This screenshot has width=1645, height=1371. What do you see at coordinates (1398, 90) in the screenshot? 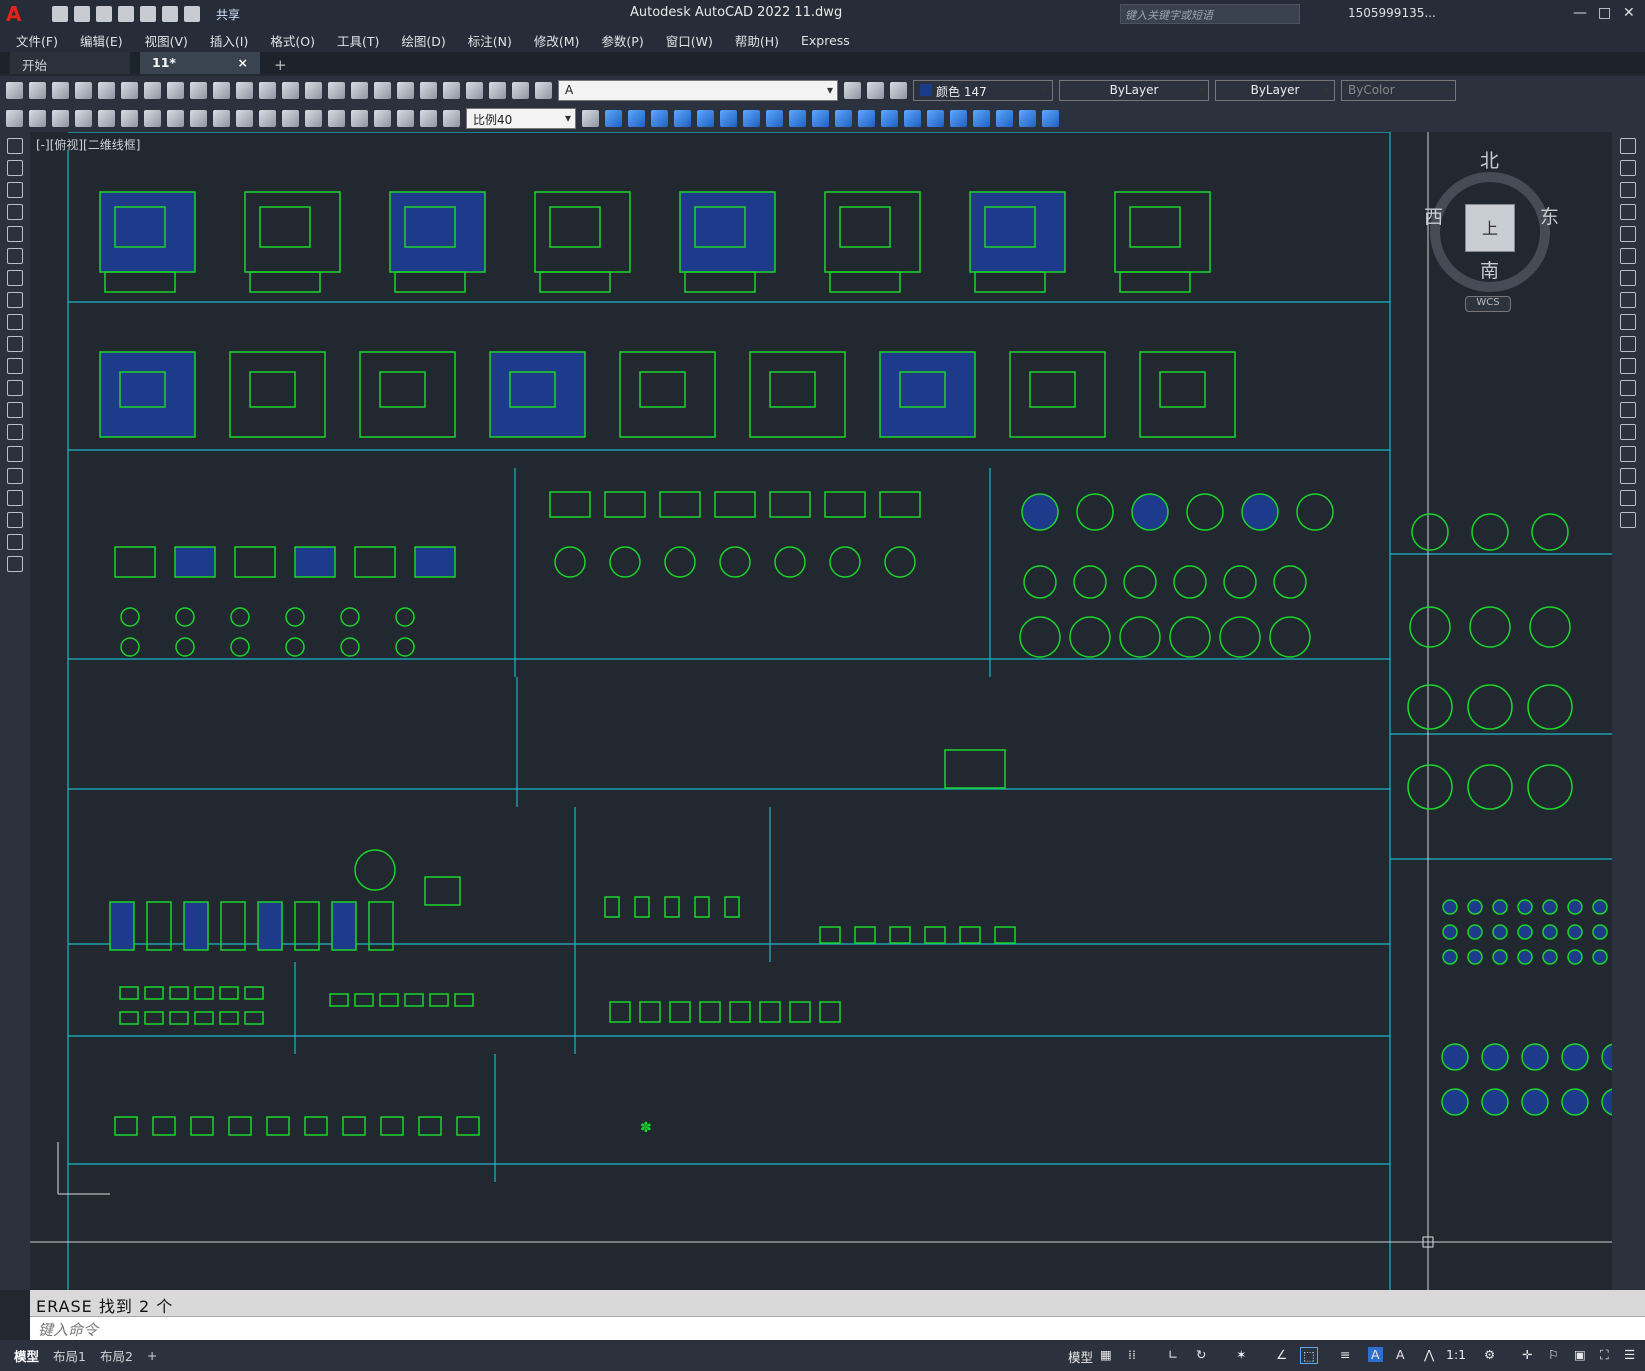
I see `plotstyle-select: ByColor` at bounding box center [1398, 90].